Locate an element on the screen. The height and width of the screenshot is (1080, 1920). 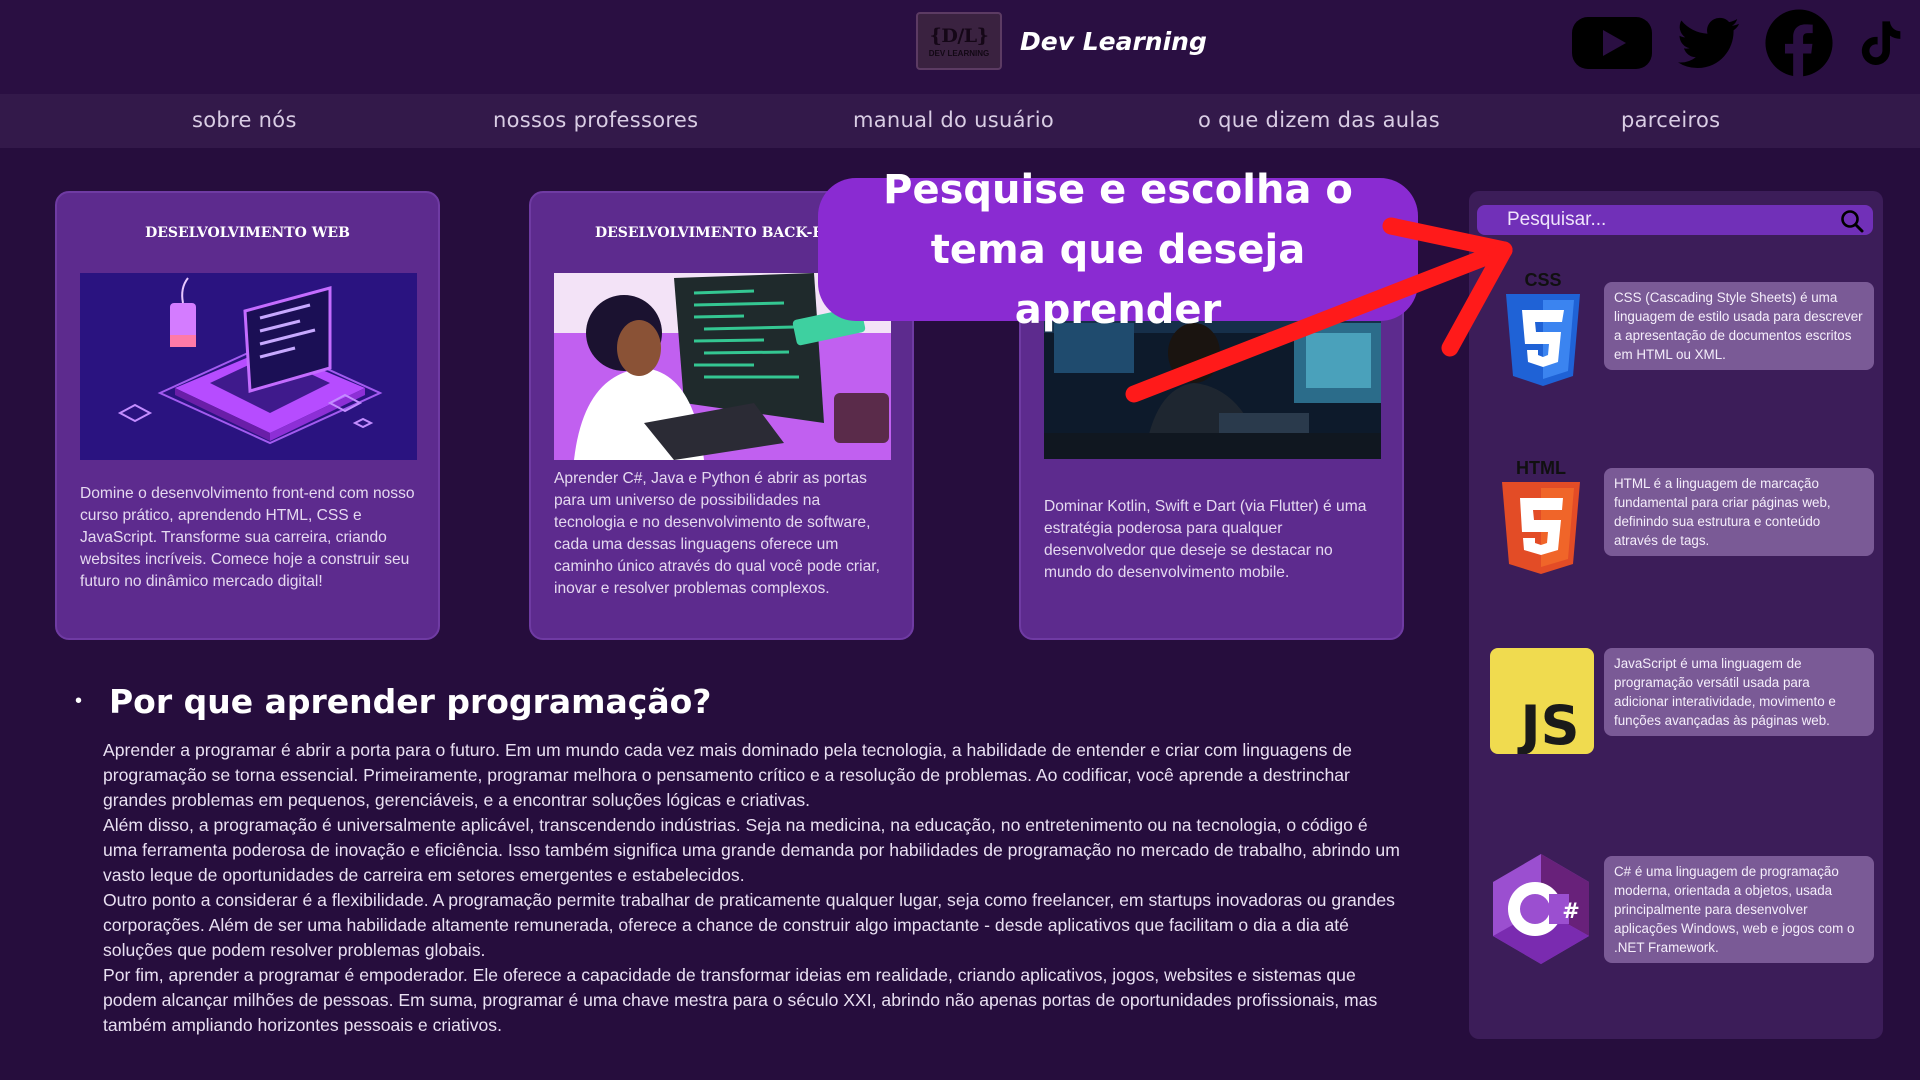
youtube-icon is located at coordinates (1612, 43).